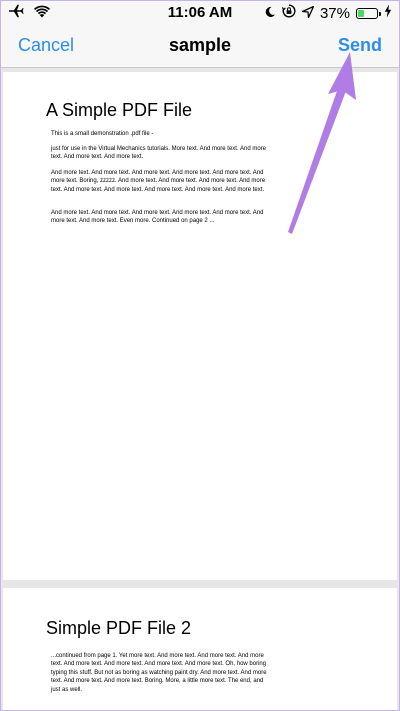  Describe the element at coordinates (200, 47) in the screenshot. I see `navigation-bar: Cancel sample Send` at that location.